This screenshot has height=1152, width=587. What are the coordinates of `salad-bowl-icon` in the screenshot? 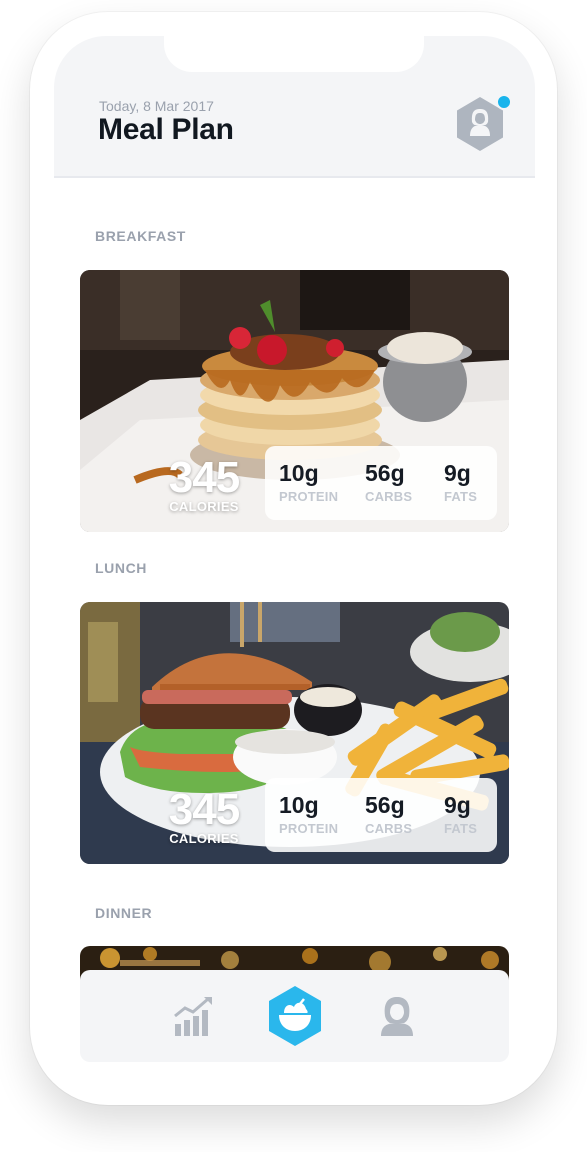 It's located at (295, 1016).